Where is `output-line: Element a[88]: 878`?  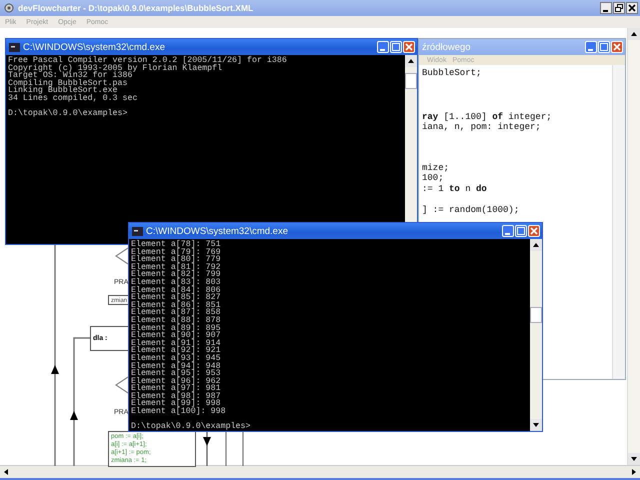 output-line: Element a[88]: 878 is located at coordinates (176, 320).